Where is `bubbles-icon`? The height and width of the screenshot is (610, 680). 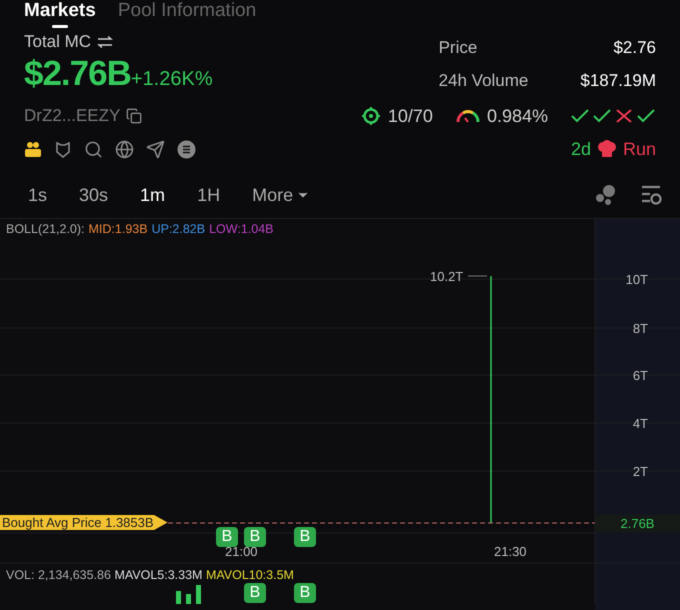 bubbles-icon is located at coordinates (606, 195).